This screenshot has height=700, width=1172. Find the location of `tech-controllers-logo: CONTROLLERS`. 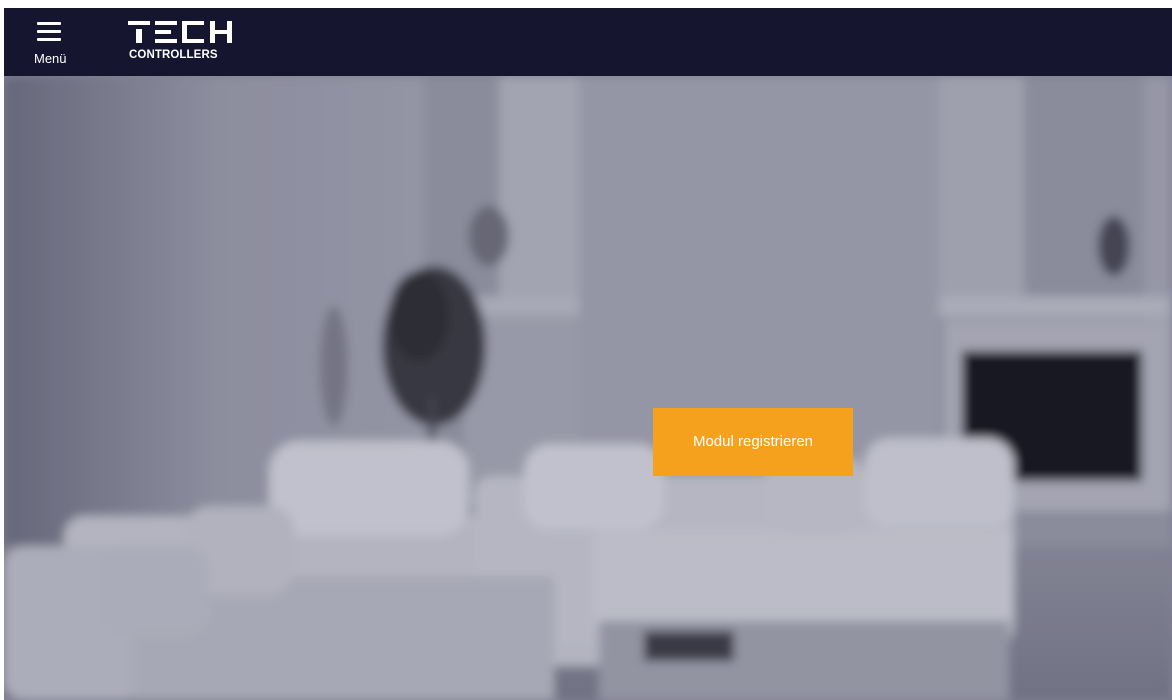

tech-controllers-logo: CONTROLLERS is located at coordinates (188, 43).